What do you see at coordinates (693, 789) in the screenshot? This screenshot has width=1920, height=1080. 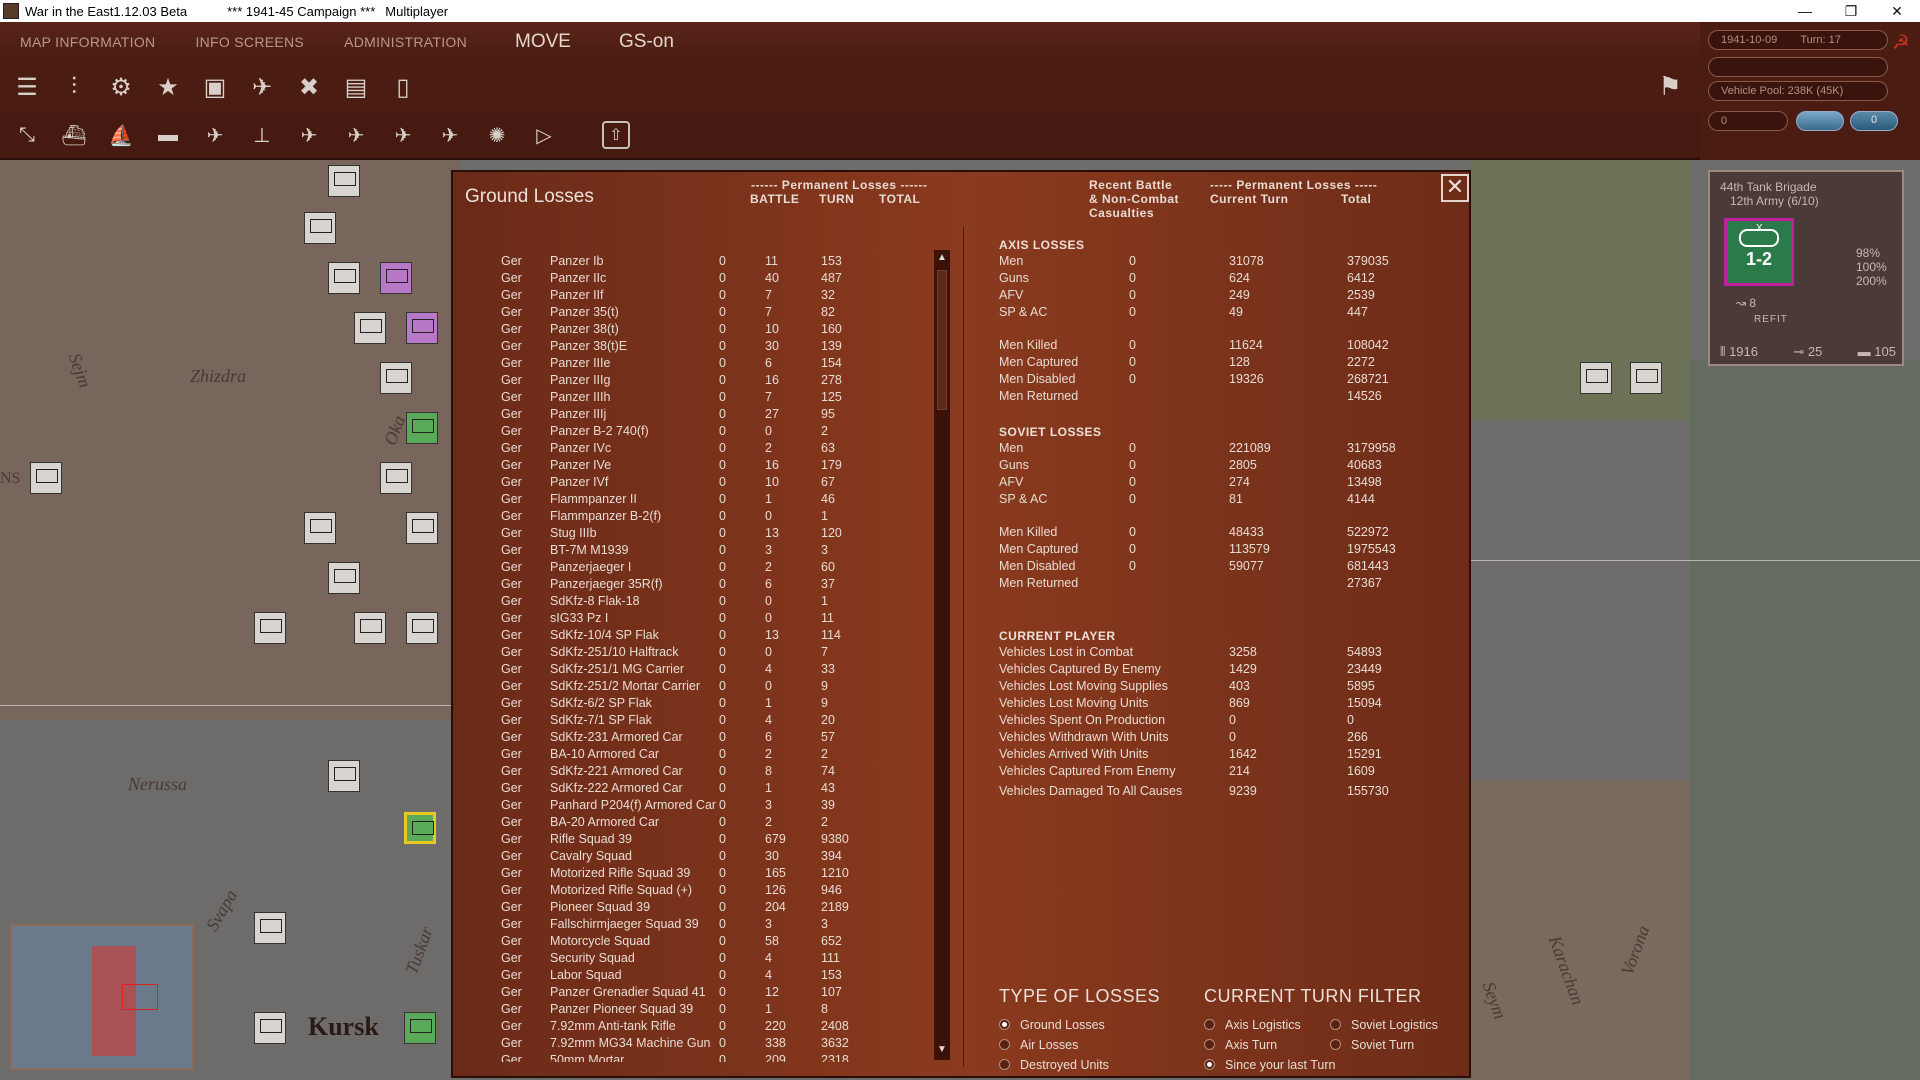 I see `table-row: Ger SdKfz-222 Armored Car 0 1 43` at bounding box center [693, 789].